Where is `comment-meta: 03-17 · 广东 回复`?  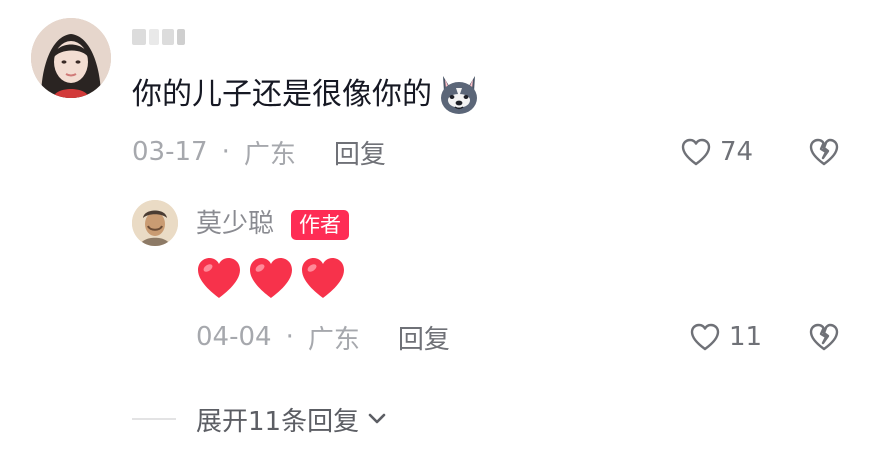 comment-meta: 03-17 · 广东 回复 is located at coordinates (259, 152).